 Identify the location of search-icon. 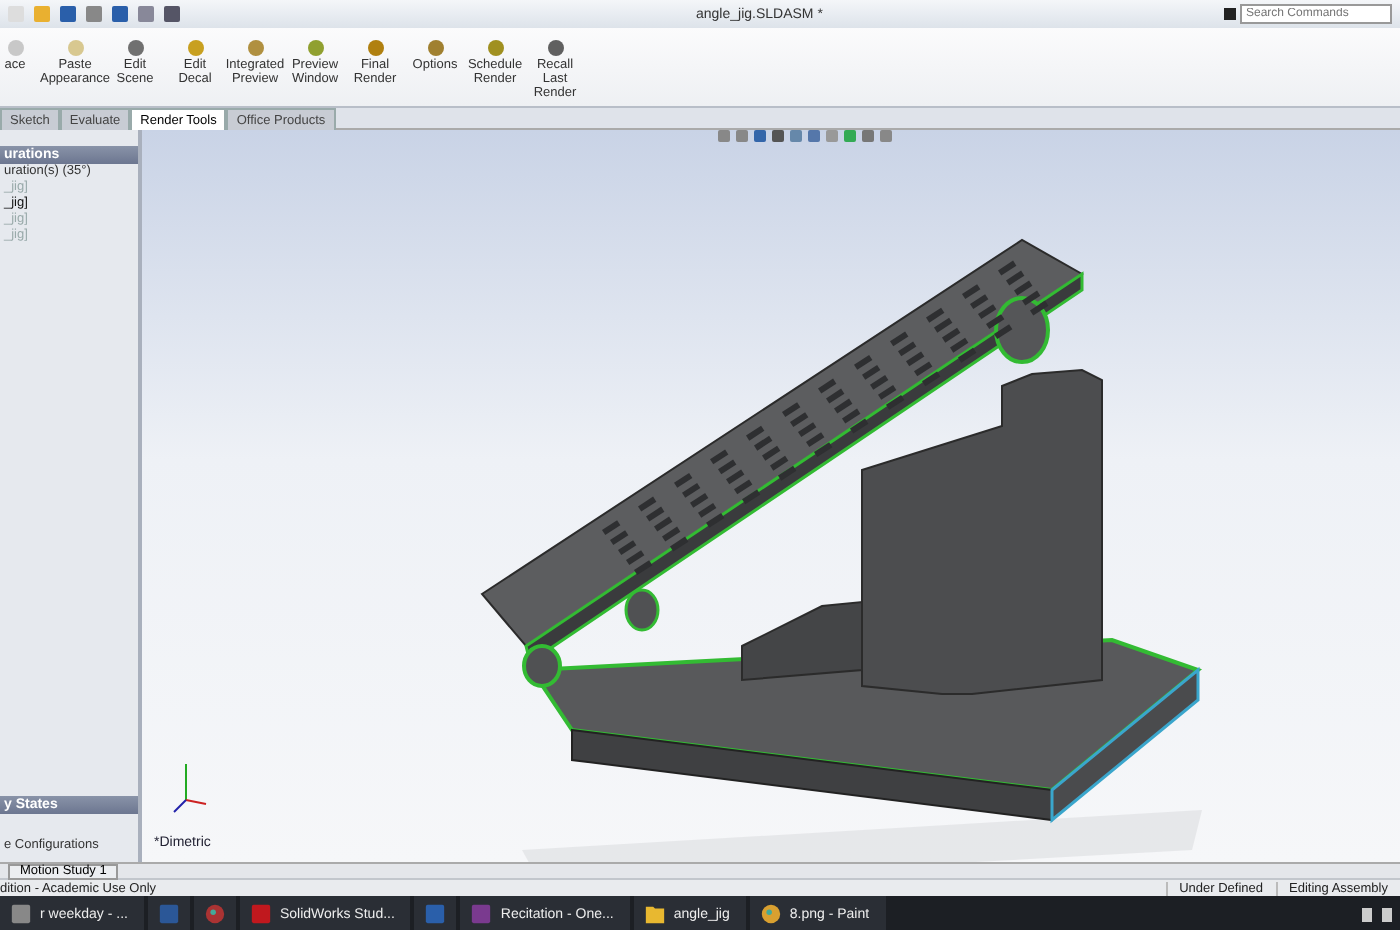
(1230, 14).